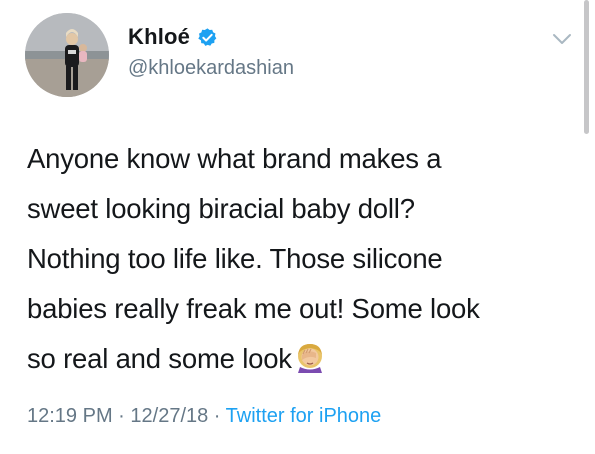 The width and height of the screenshot is (595, 454). I want to click on tweet-text-line-last: so real and some look, so click(302, 359).